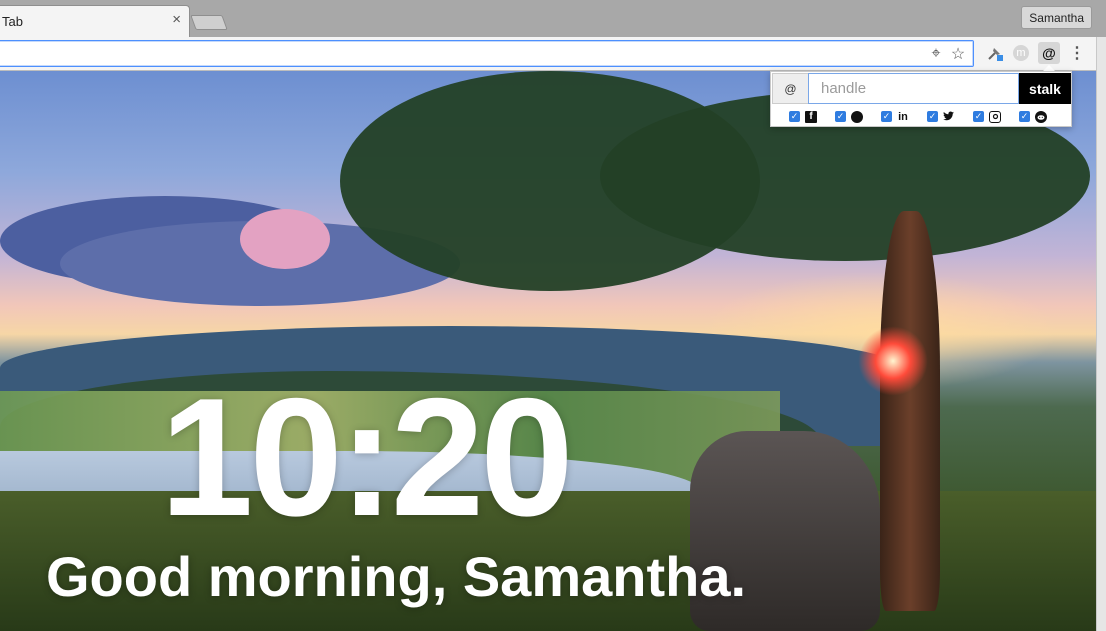 Image resolution: width=1106 pixels, height=631 pixels. What do you see at coordinates (794, 116) in the screenshot?
I see `facebook-checkbox: ✓` at bounding box center [794, 116].